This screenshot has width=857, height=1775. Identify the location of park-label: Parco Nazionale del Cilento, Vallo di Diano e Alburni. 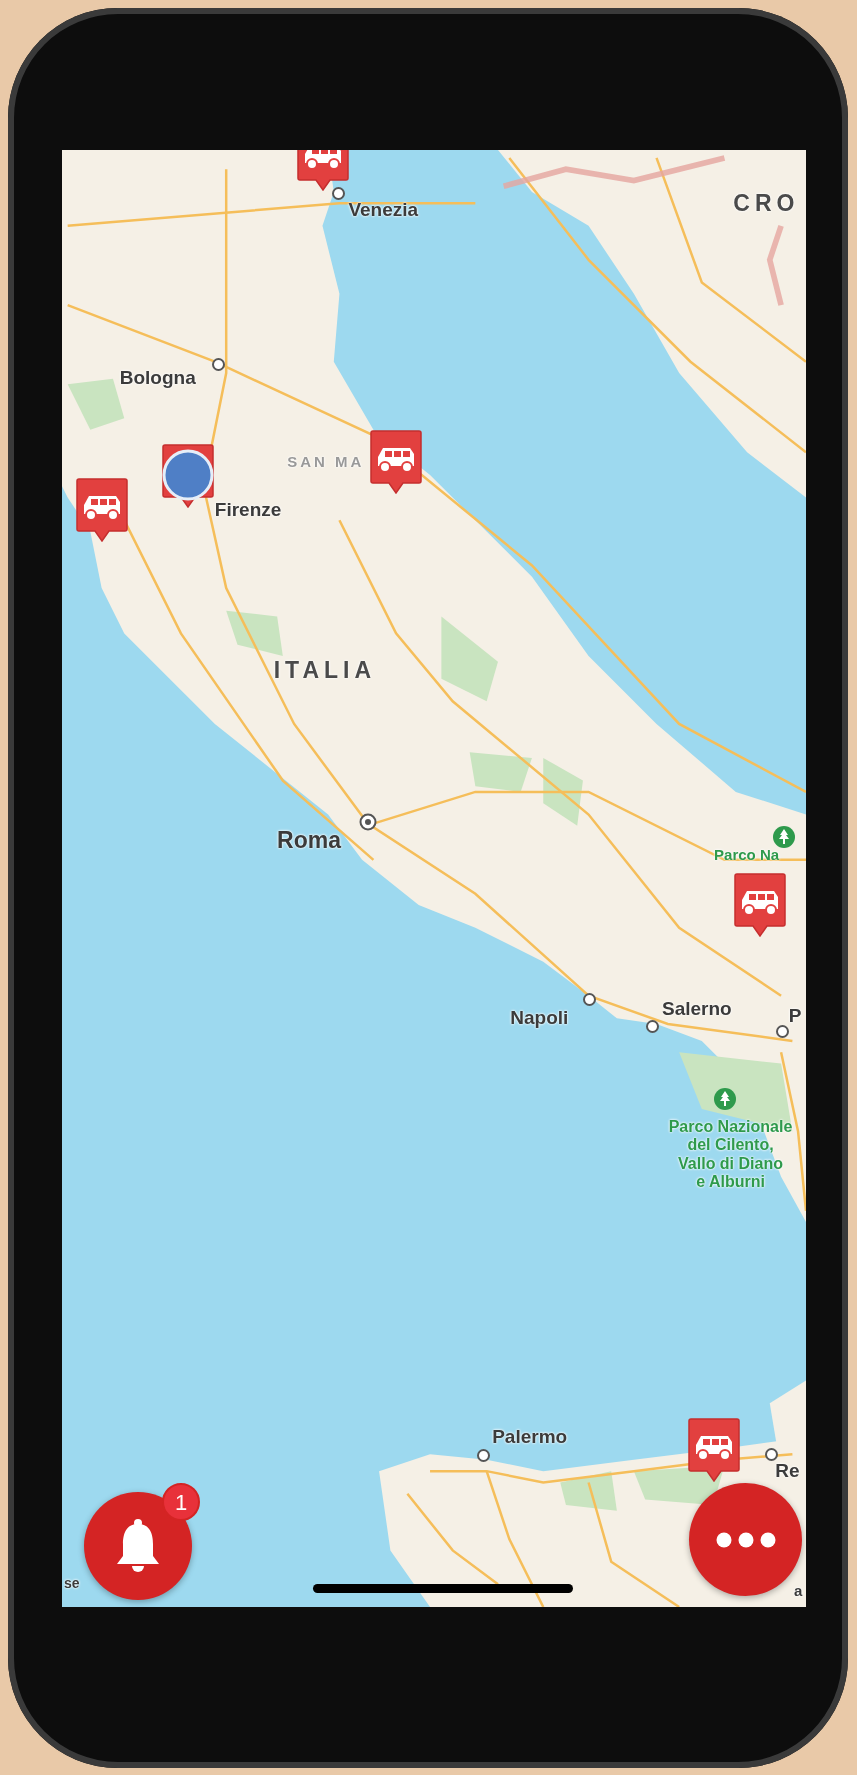
(730, 1154).